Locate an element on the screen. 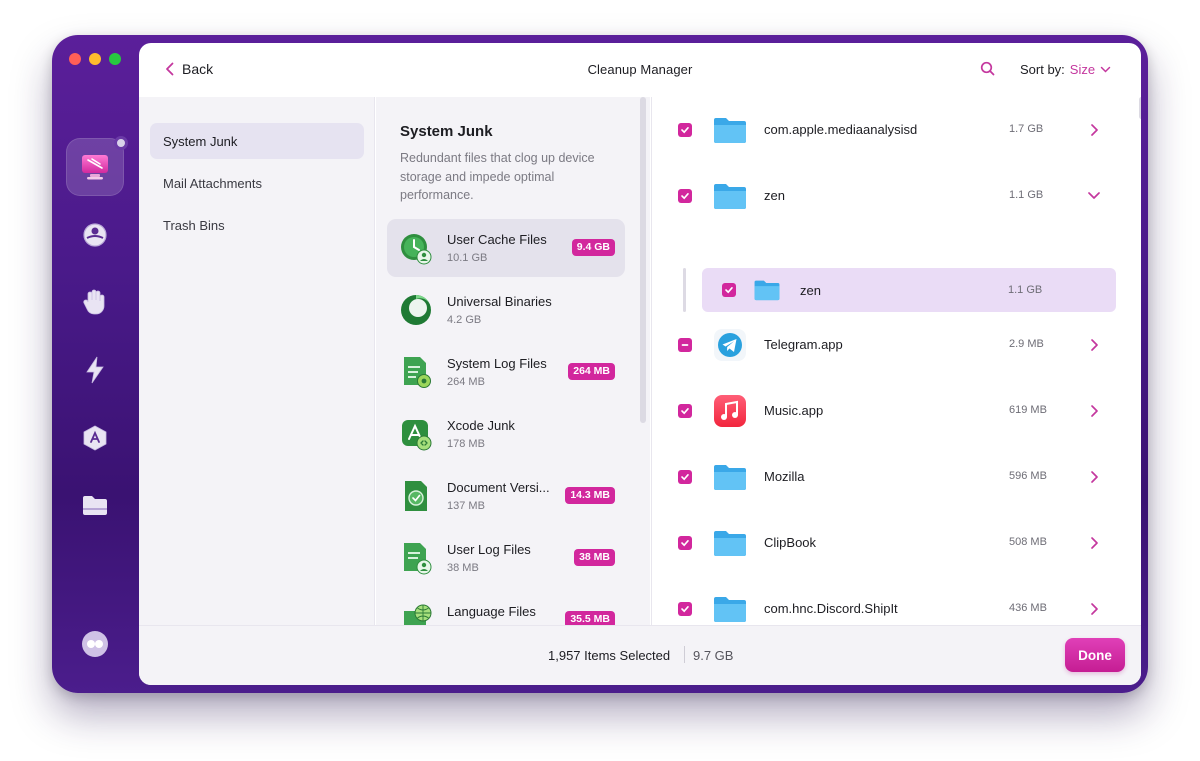  group-xcode-junk: Xcode Junk 178 MB is located at coordinates (506, 434).